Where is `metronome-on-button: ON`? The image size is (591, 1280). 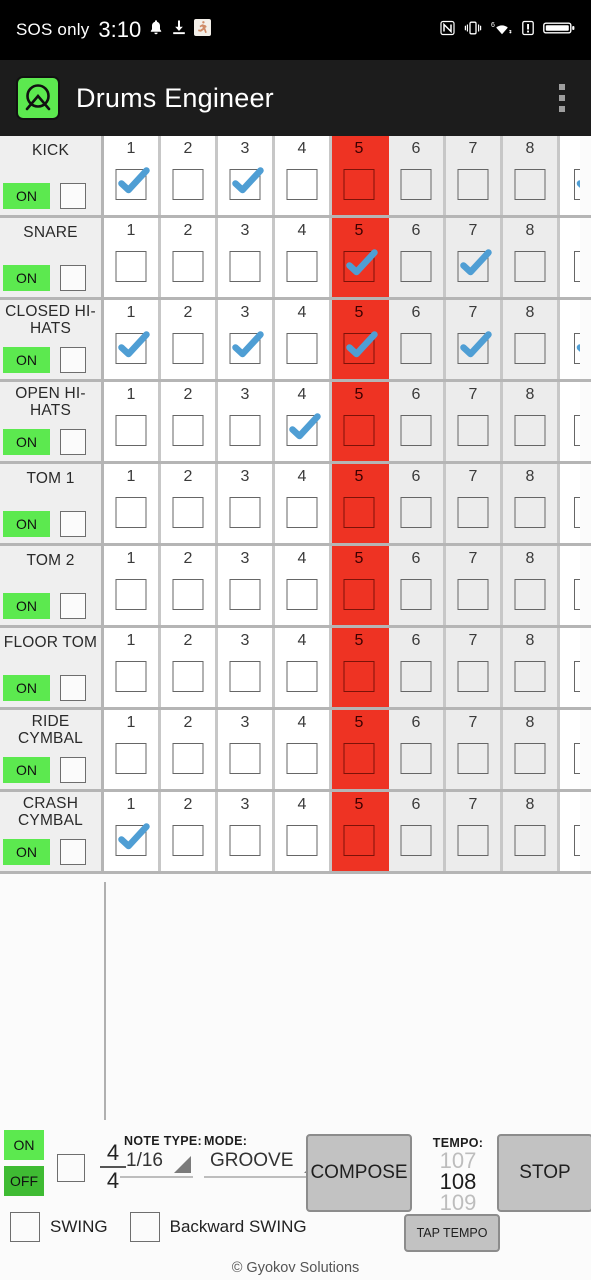 metronome-on-button: ON is located at coordinates (24, 1145).